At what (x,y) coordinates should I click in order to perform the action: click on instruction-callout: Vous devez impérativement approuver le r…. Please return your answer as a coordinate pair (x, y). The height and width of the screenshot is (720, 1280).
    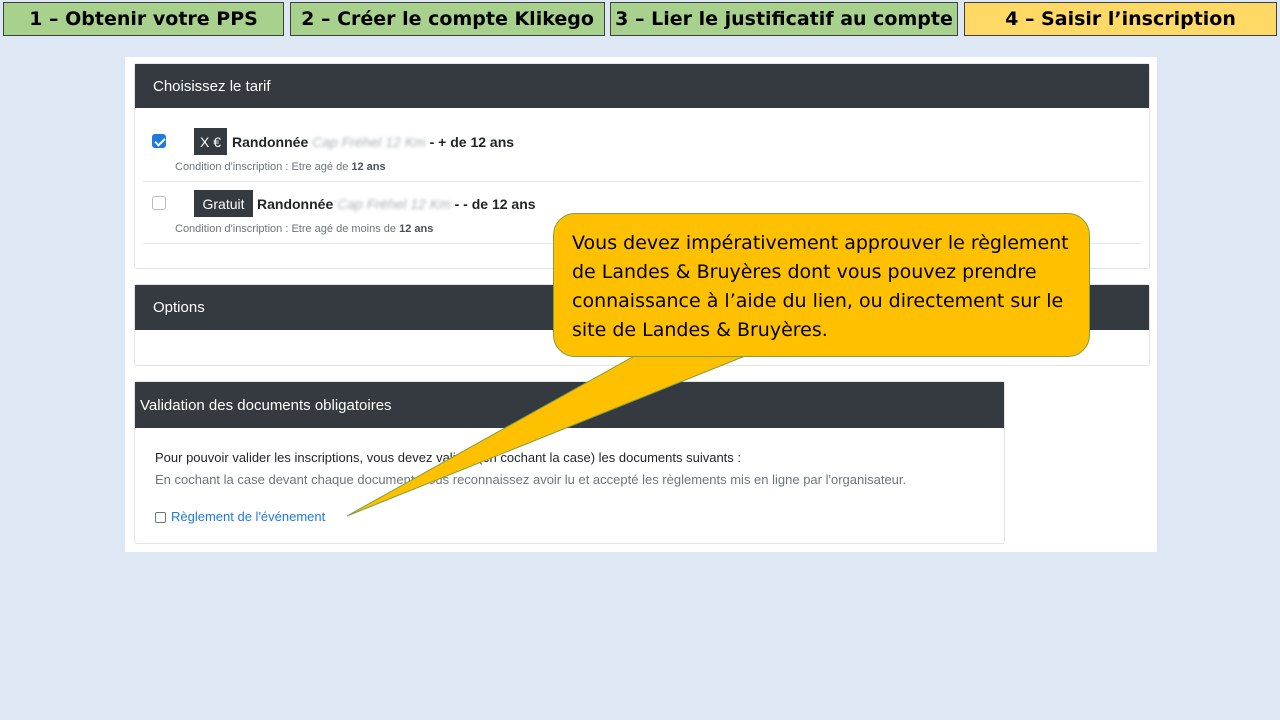
    Looking at the image, I should click on (821, 285).